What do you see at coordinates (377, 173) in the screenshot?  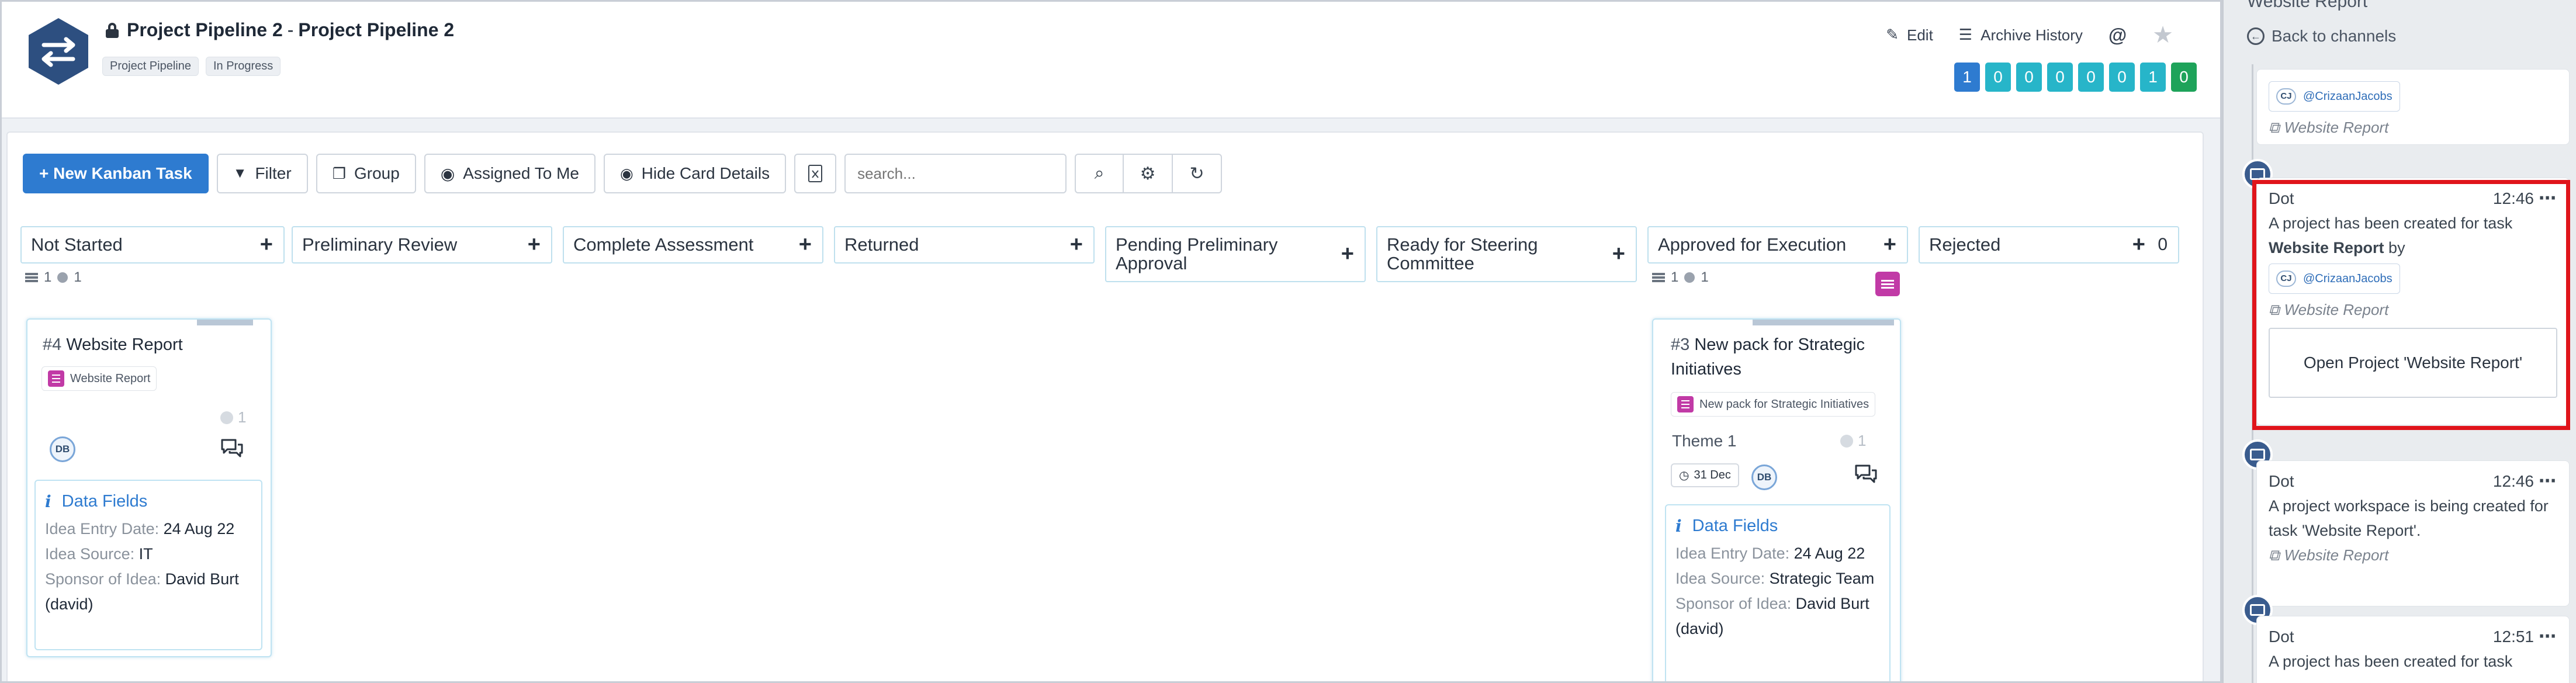 I see `group-label: Group` at bounding box center [377, 173].